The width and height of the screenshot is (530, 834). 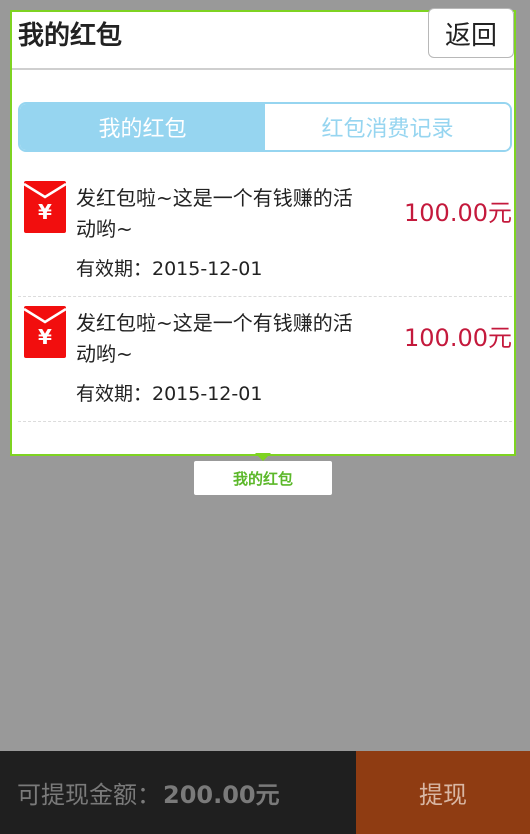 What do you see at coordinates (263, 478) in the screenshot?
I see `element-tooltip: 我的红包` at bounding box center [263, 478].